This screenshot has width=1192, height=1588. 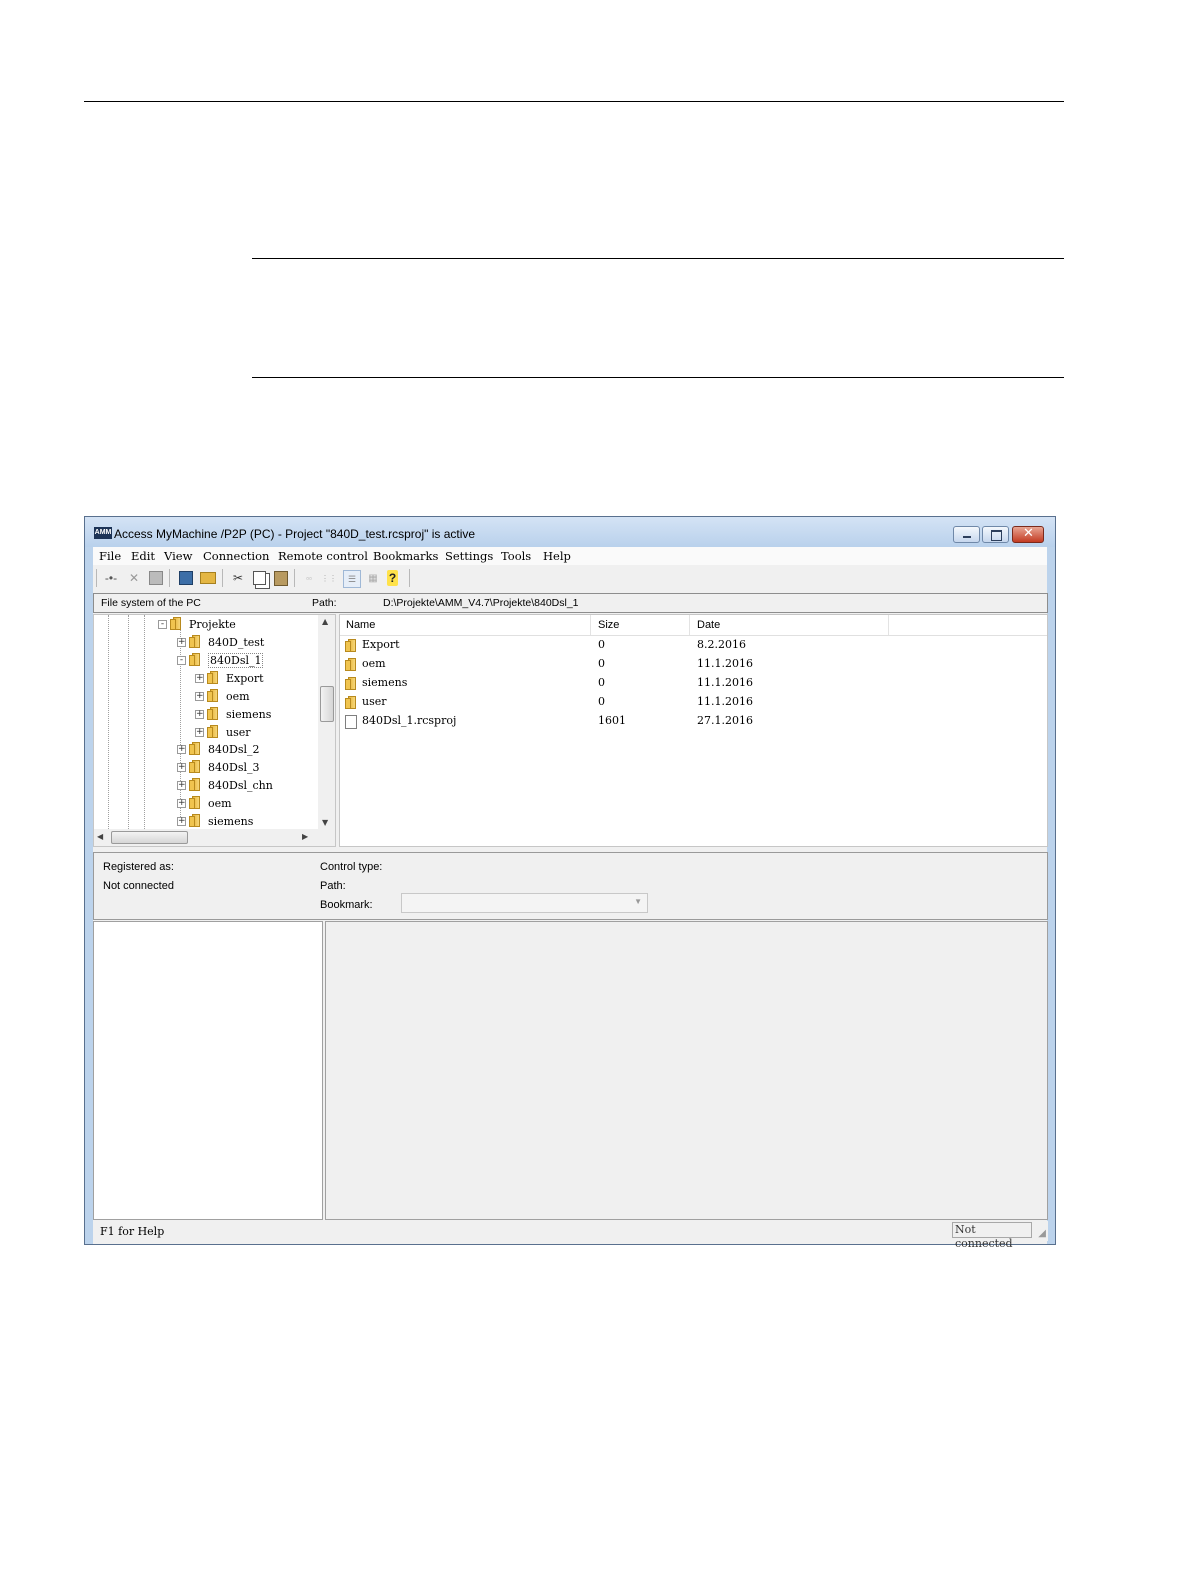 I want to click on menu-connection: Connection, so click(x=236, y=556).